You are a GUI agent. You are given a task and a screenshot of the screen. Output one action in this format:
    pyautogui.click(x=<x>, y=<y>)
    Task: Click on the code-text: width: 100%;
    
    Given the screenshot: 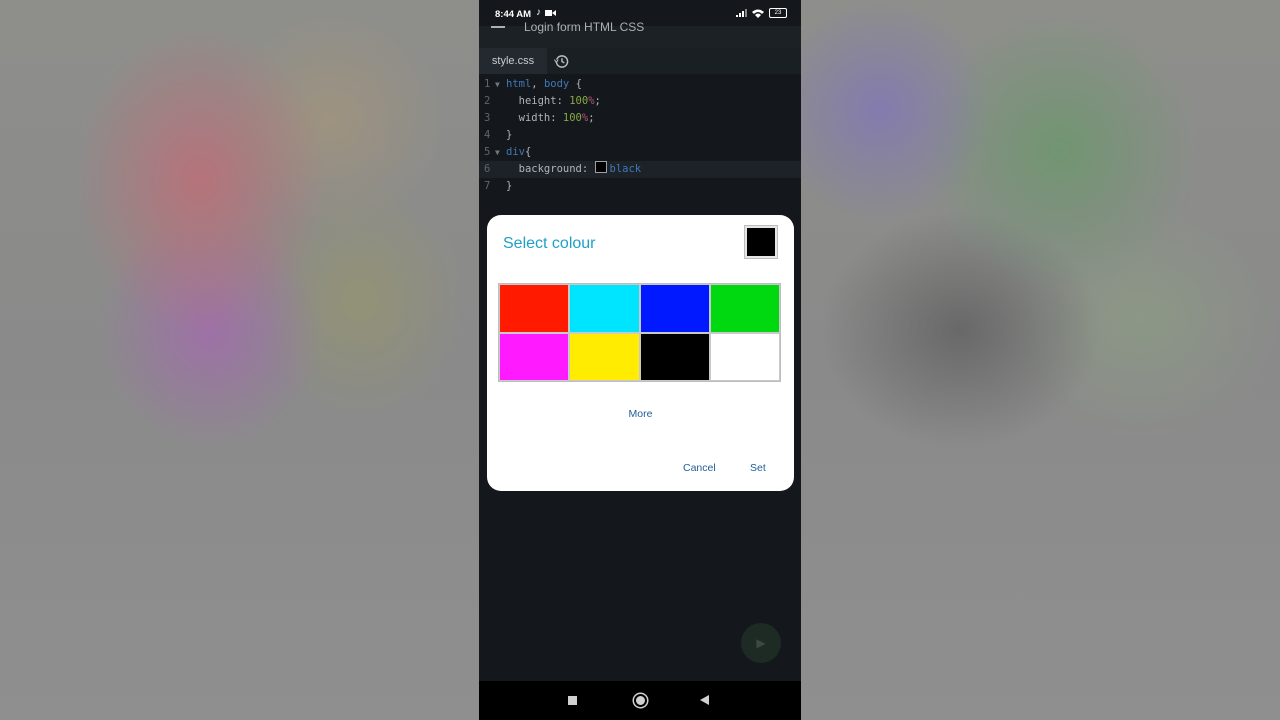 What is the action you would take?
    pyautogui.click(x=550, y=118)
    